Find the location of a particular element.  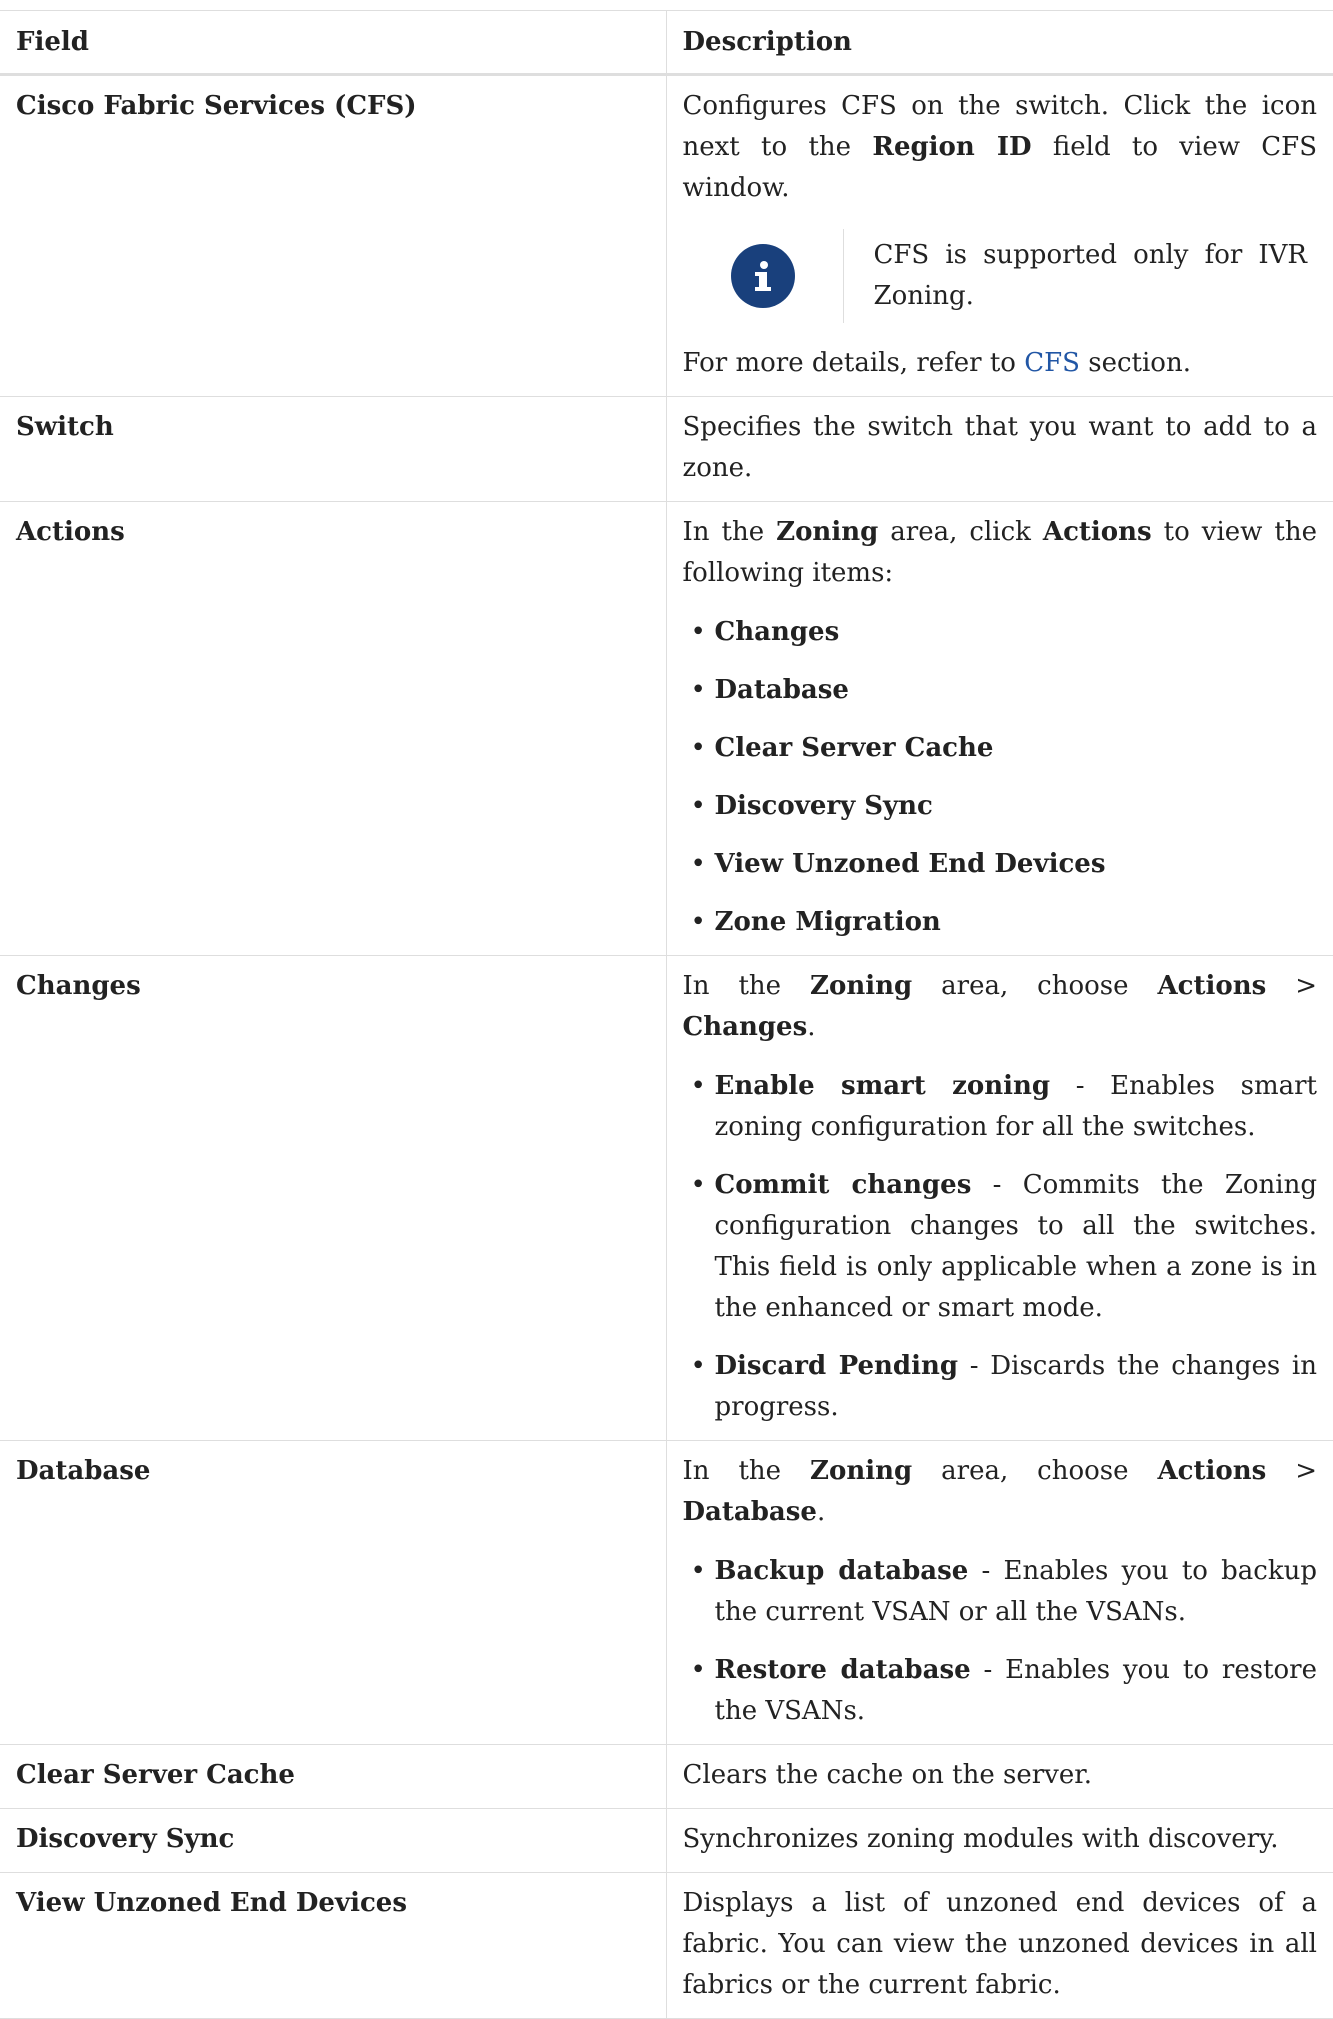

bold-text: Enable smart zoning is located at coordinates (882, 1086).